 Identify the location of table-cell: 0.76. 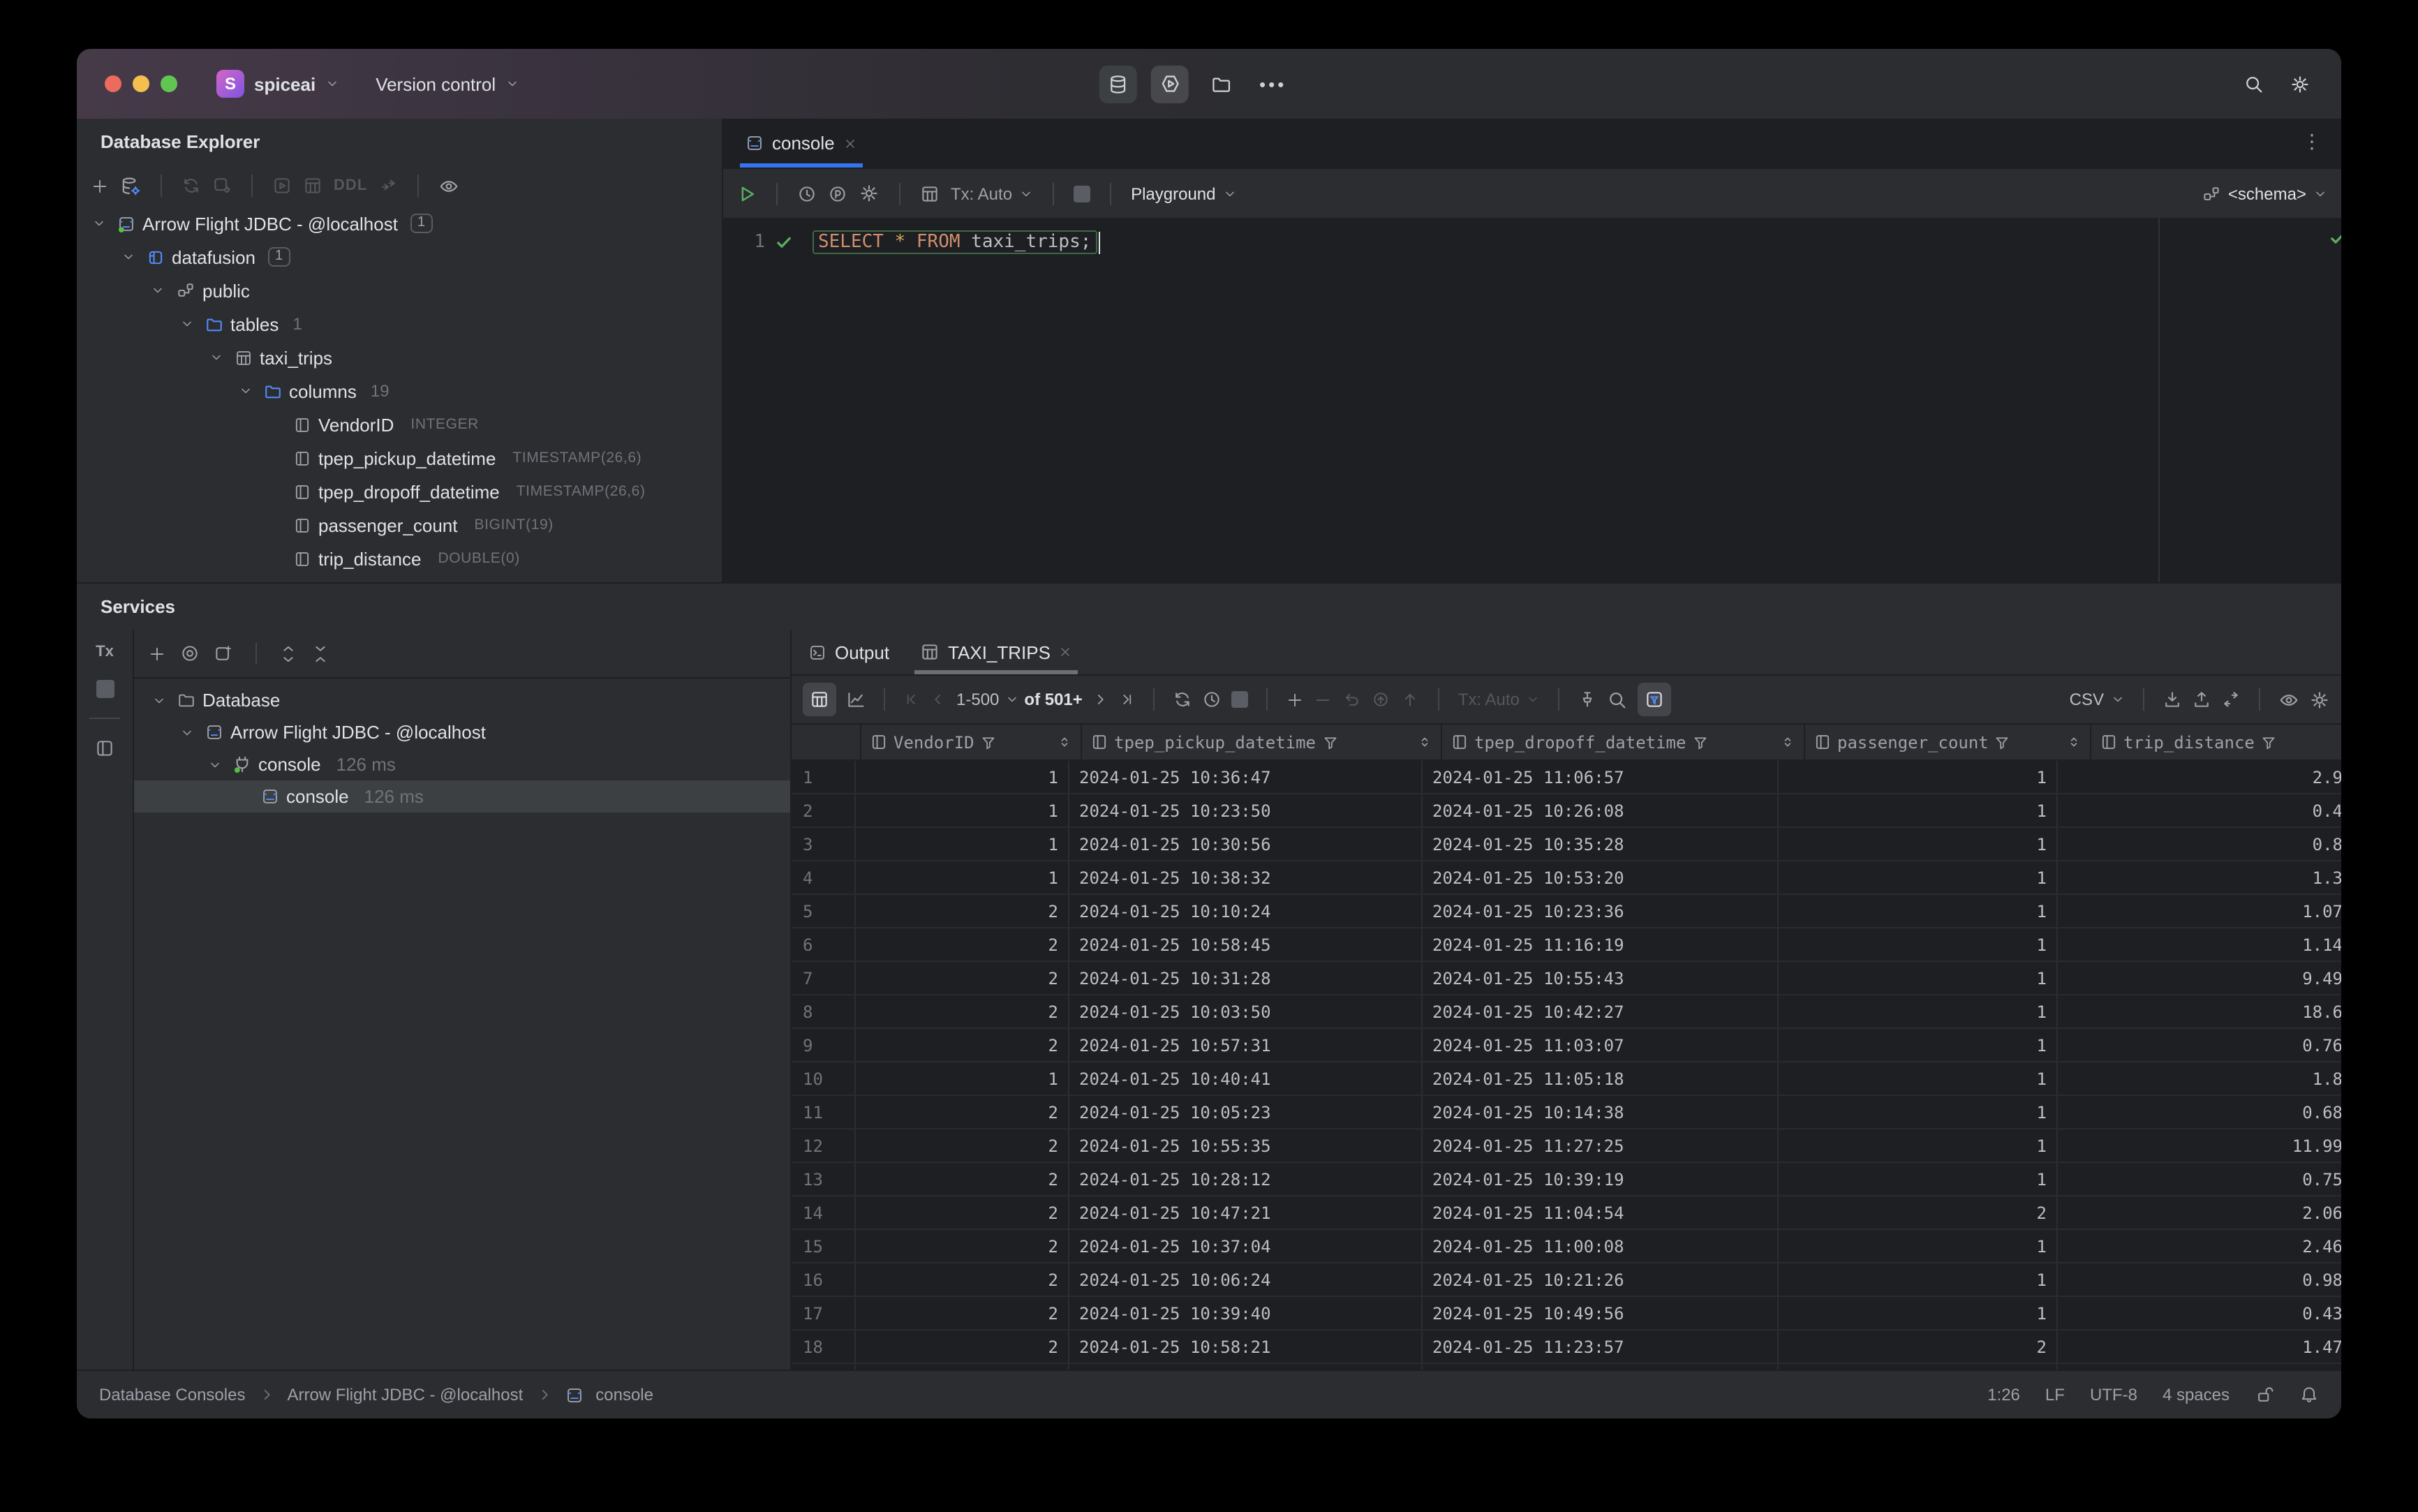
(2199, 1045).